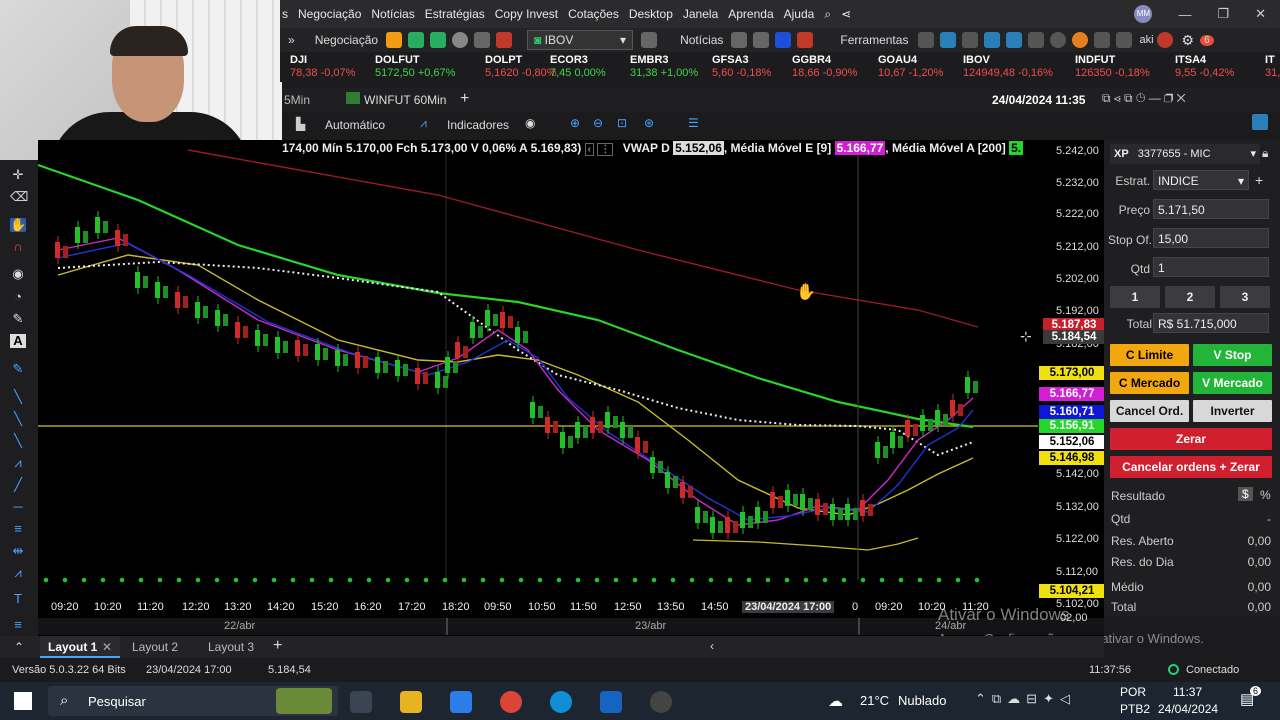 The height and width of the screenshot is (720, 1280). I want to click on settings-gear-icon: ⚙, so click(1188, 40).